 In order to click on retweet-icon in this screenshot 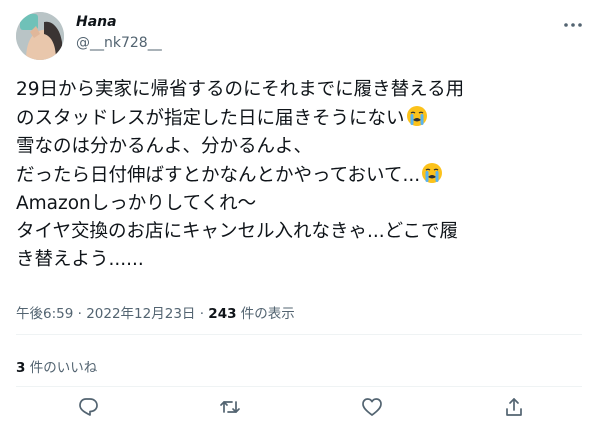, I will do `click(231, 408)`.